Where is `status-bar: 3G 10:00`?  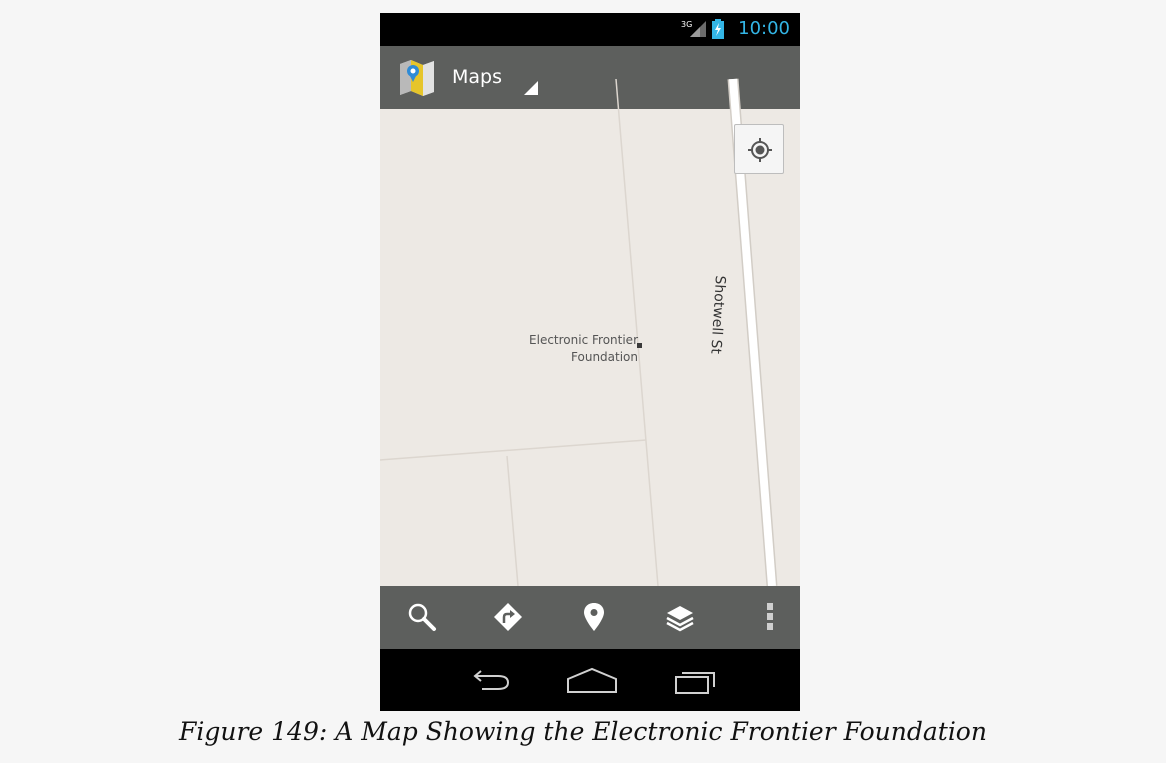
status-bar: 3G 10:00 is located at coordinates (590, 29).